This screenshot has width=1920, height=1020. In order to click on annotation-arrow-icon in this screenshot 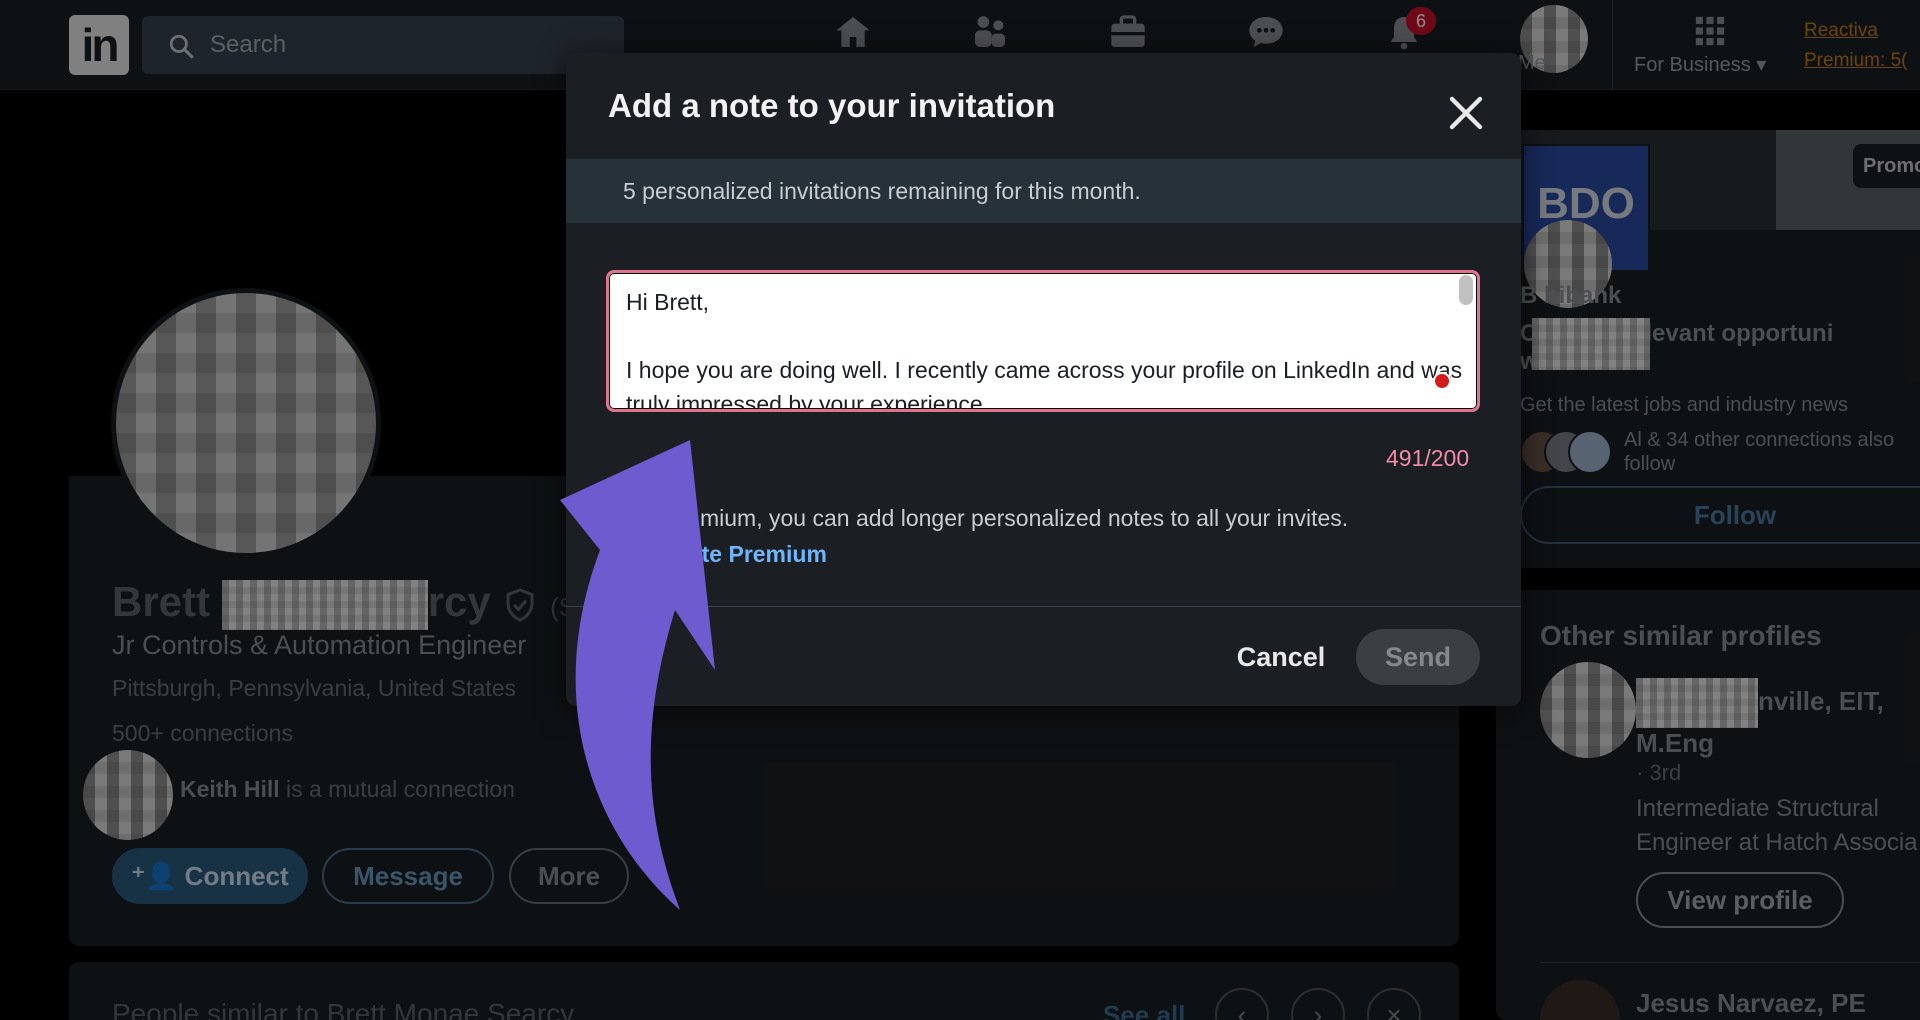, I will do `click(637, 675)`.